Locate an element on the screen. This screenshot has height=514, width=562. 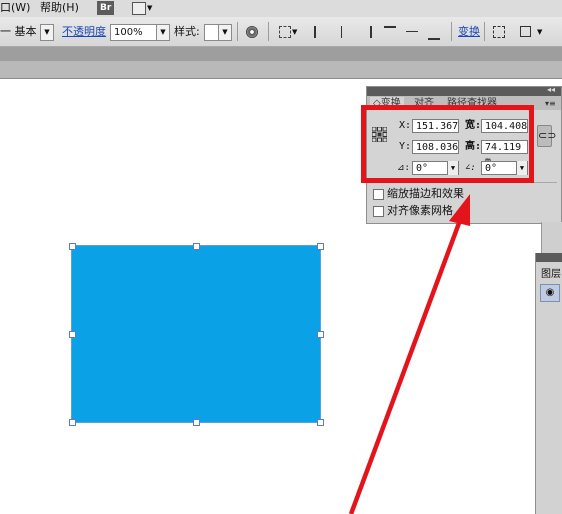
panel-title-bar is located at coordinates (549, 257).